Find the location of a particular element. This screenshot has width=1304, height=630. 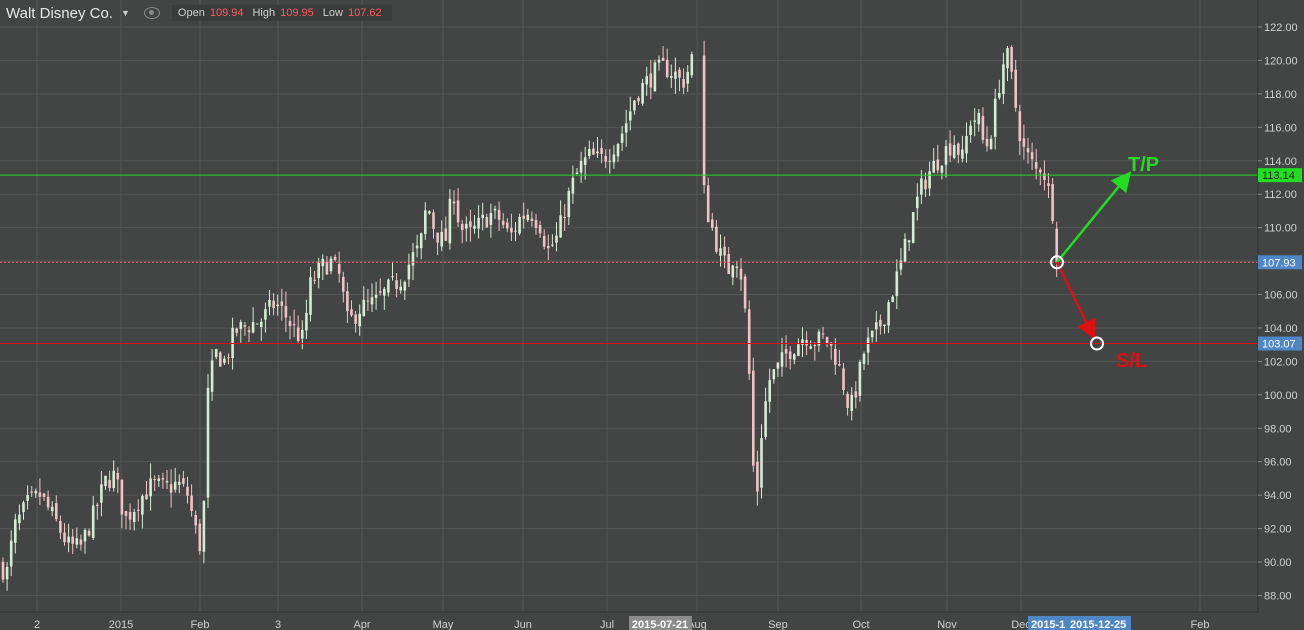

low-value: 107.62 is located at coordinates (364, 13).